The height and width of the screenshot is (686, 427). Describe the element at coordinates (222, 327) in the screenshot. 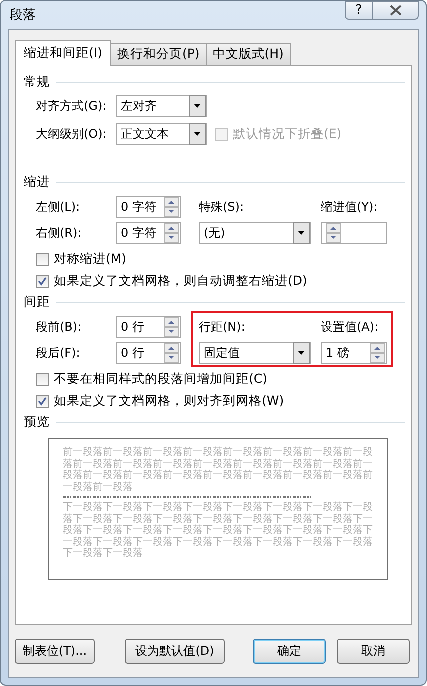

I see `field-label: 行距(N):` at that location.